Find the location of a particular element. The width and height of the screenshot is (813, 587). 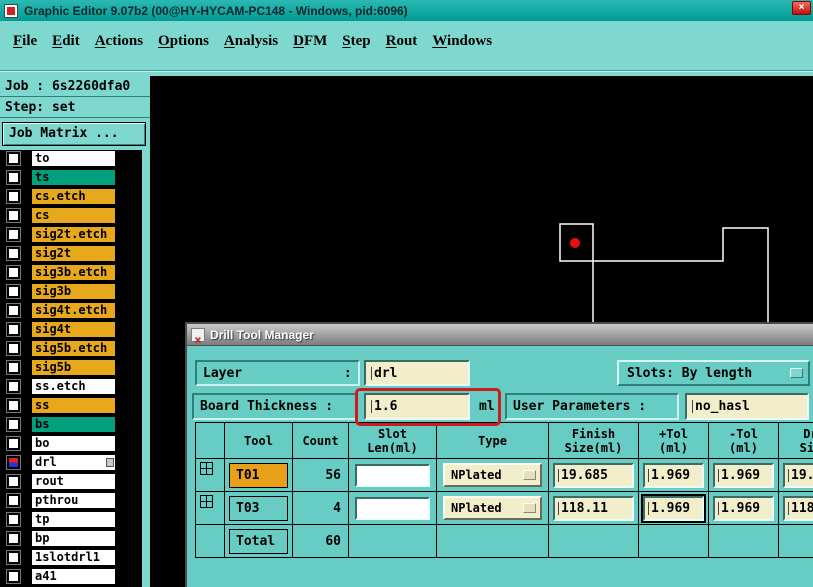

tool-cell-t03: T03 is located at coordinates (258, 508).